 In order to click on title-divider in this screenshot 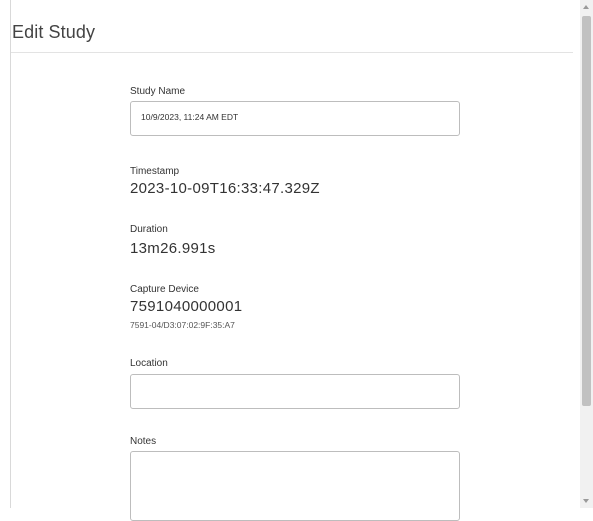, I will do `click(292, 52)`.